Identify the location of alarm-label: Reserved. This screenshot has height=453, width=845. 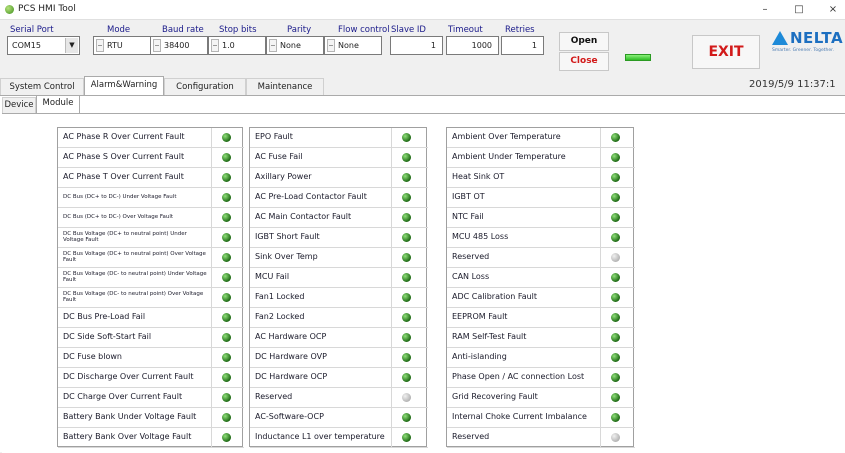
(471, 437).